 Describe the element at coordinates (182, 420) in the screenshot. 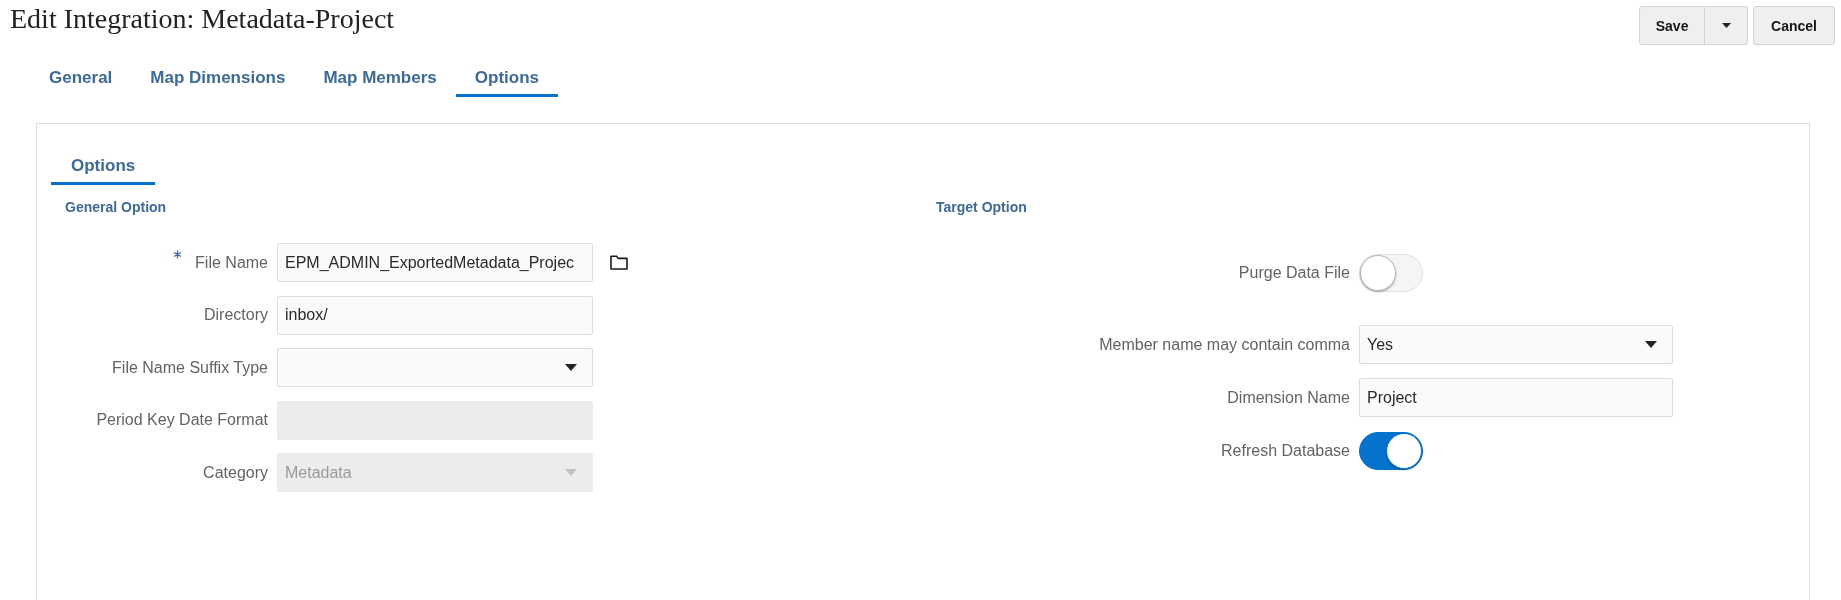

I see `field-label: Period Key Date Format` at that location.